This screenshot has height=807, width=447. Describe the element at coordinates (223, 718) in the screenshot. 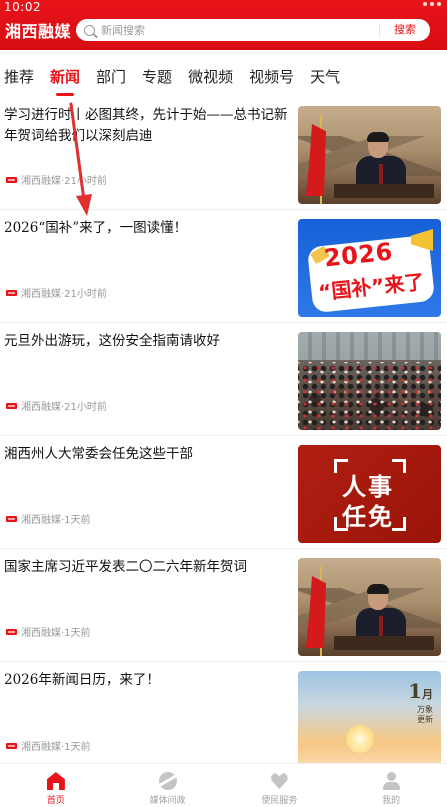

I see `news-item: 2026年新闻日历，来了！ 湘西融媒 ·1天前 1月 万象 更新` at that location.